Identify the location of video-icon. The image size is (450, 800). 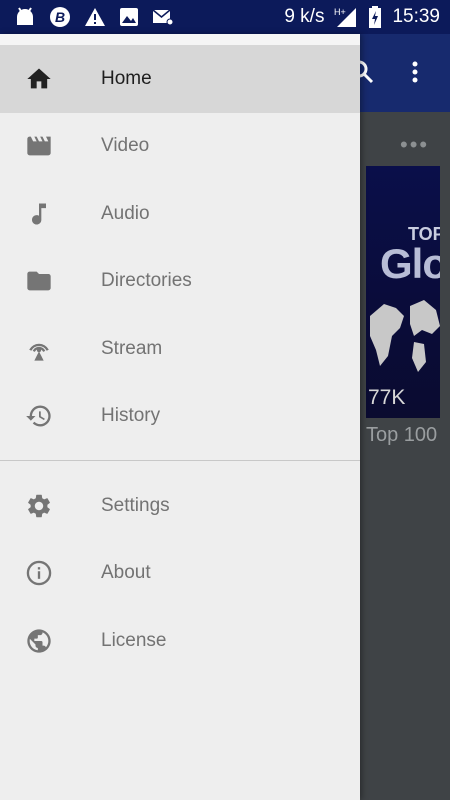
(39, 146).